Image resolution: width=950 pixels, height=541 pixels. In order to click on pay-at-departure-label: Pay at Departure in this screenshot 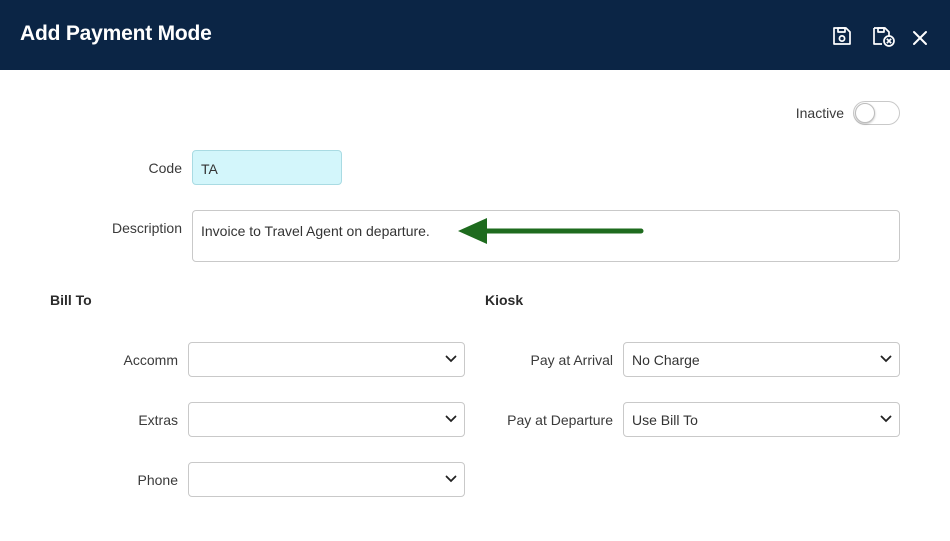, I will do `click(560, 420)`.